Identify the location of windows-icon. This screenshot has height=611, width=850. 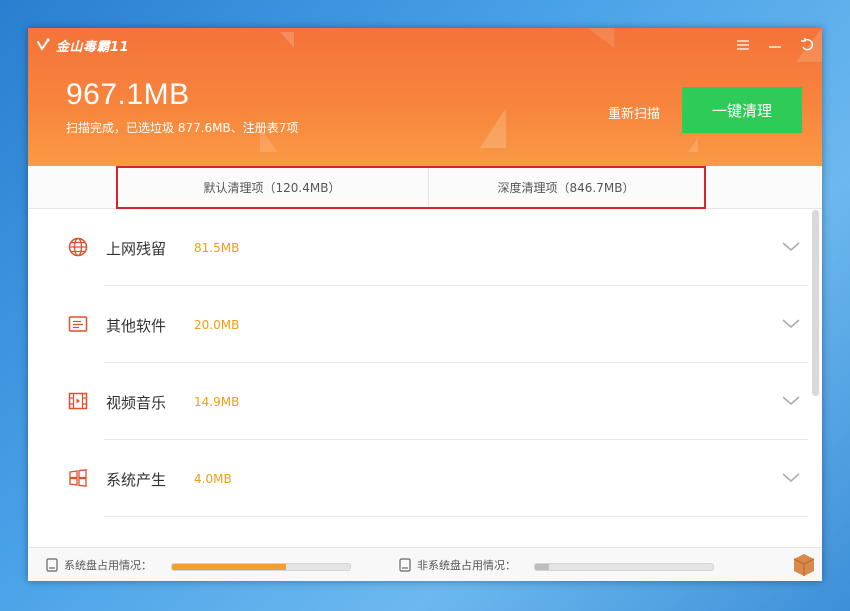
(78, 478).